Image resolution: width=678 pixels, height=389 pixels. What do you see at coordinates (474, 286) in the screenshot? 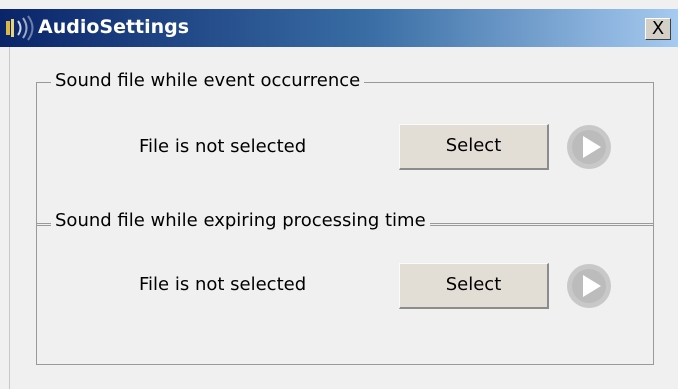
I see `expire-sound-select-button: Select` at bounding box center [474, 286].